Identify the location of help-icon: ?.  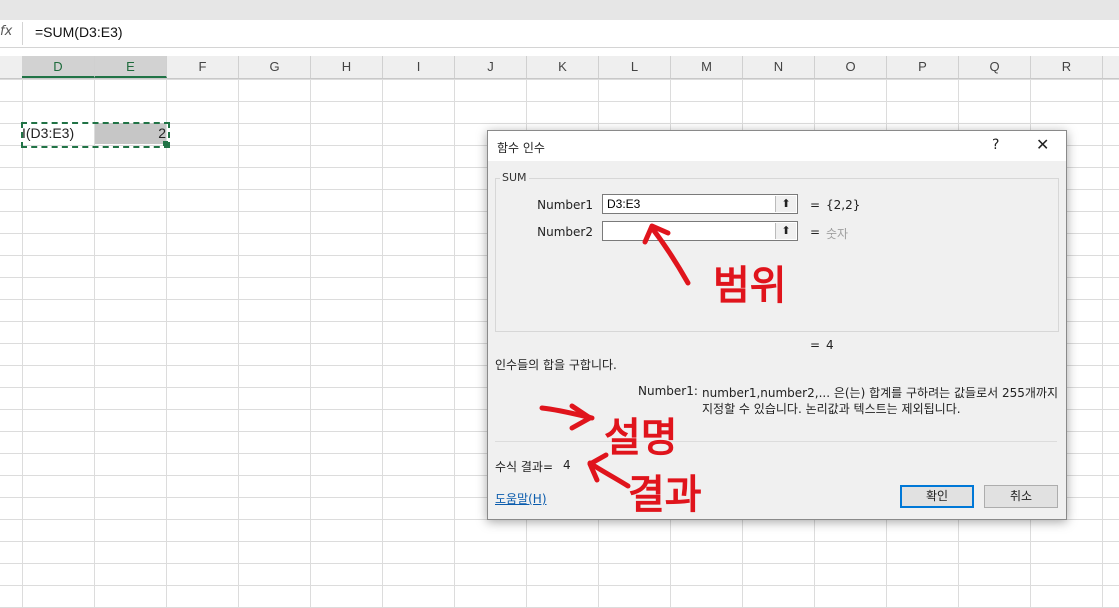
(995, 145).